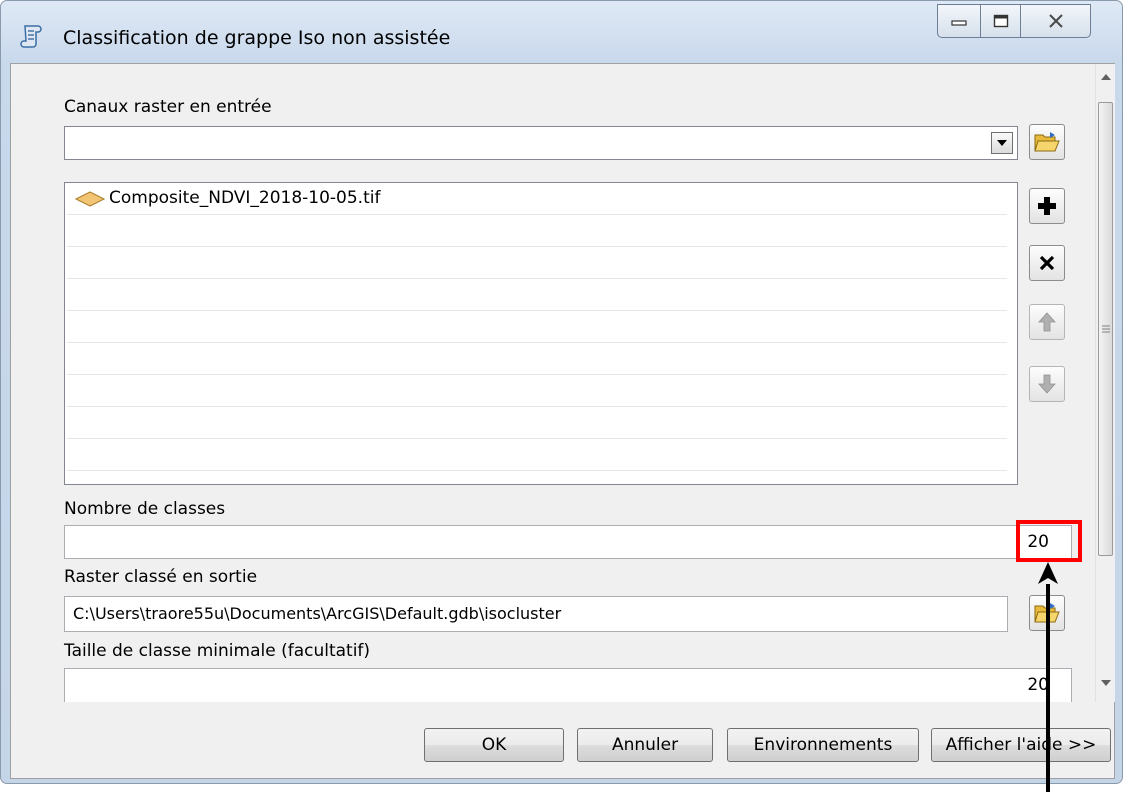  Describe the element at coordinates (494, 745) in the screenshot. I see `ok-button: OK` at that location.